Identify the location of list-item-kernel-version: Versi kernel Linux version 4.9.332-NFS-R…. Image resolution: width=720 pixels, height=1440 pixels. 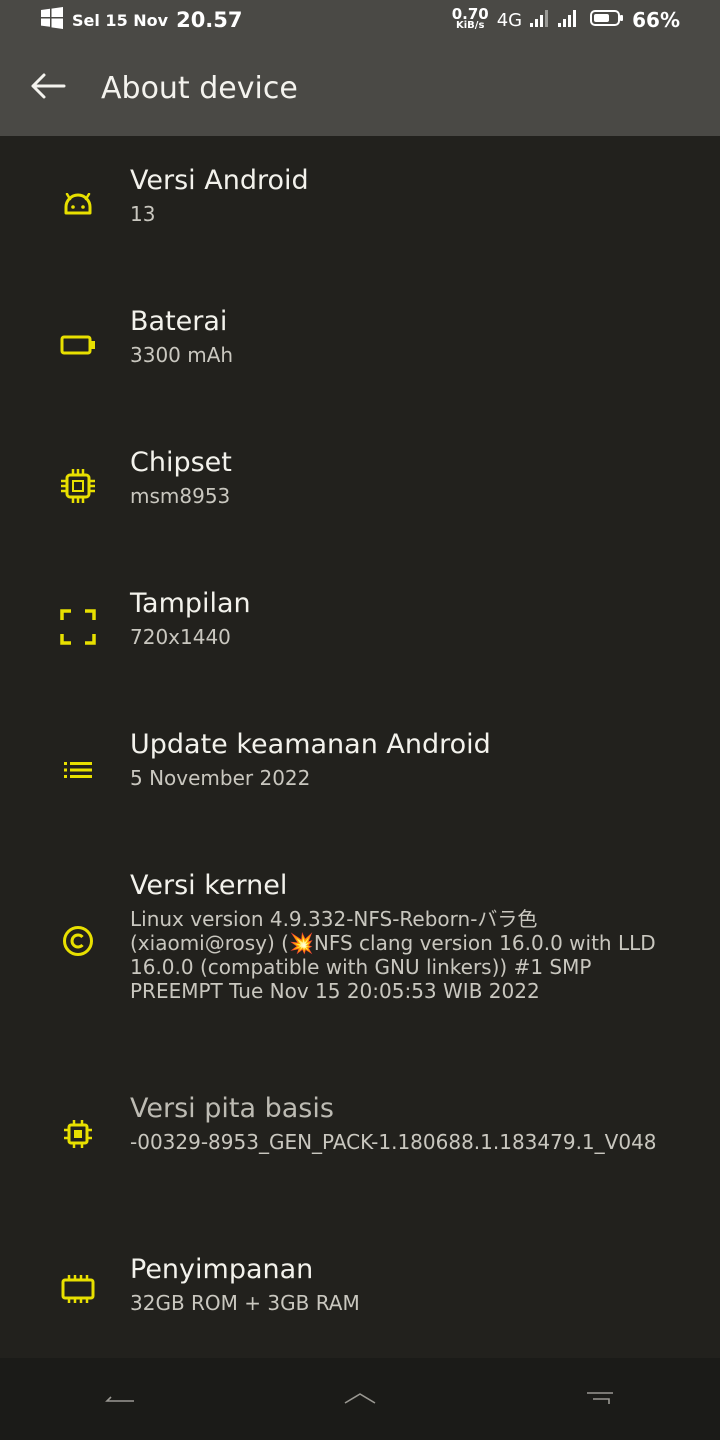
(360, 960).